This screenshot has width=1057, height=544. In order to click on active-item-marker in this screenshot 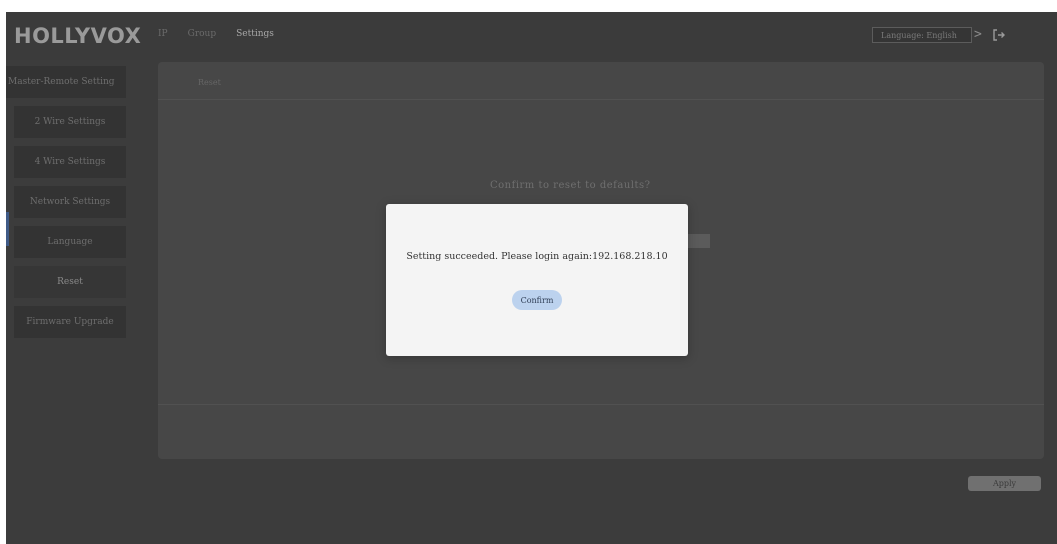, I will do `click(7, 229)`.